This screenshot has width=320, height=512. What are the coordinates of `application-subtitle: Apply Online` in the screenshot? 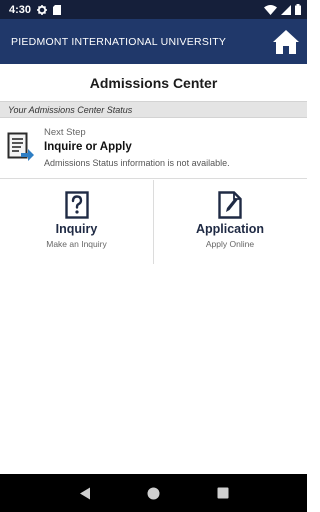 It's located at (230, 244).